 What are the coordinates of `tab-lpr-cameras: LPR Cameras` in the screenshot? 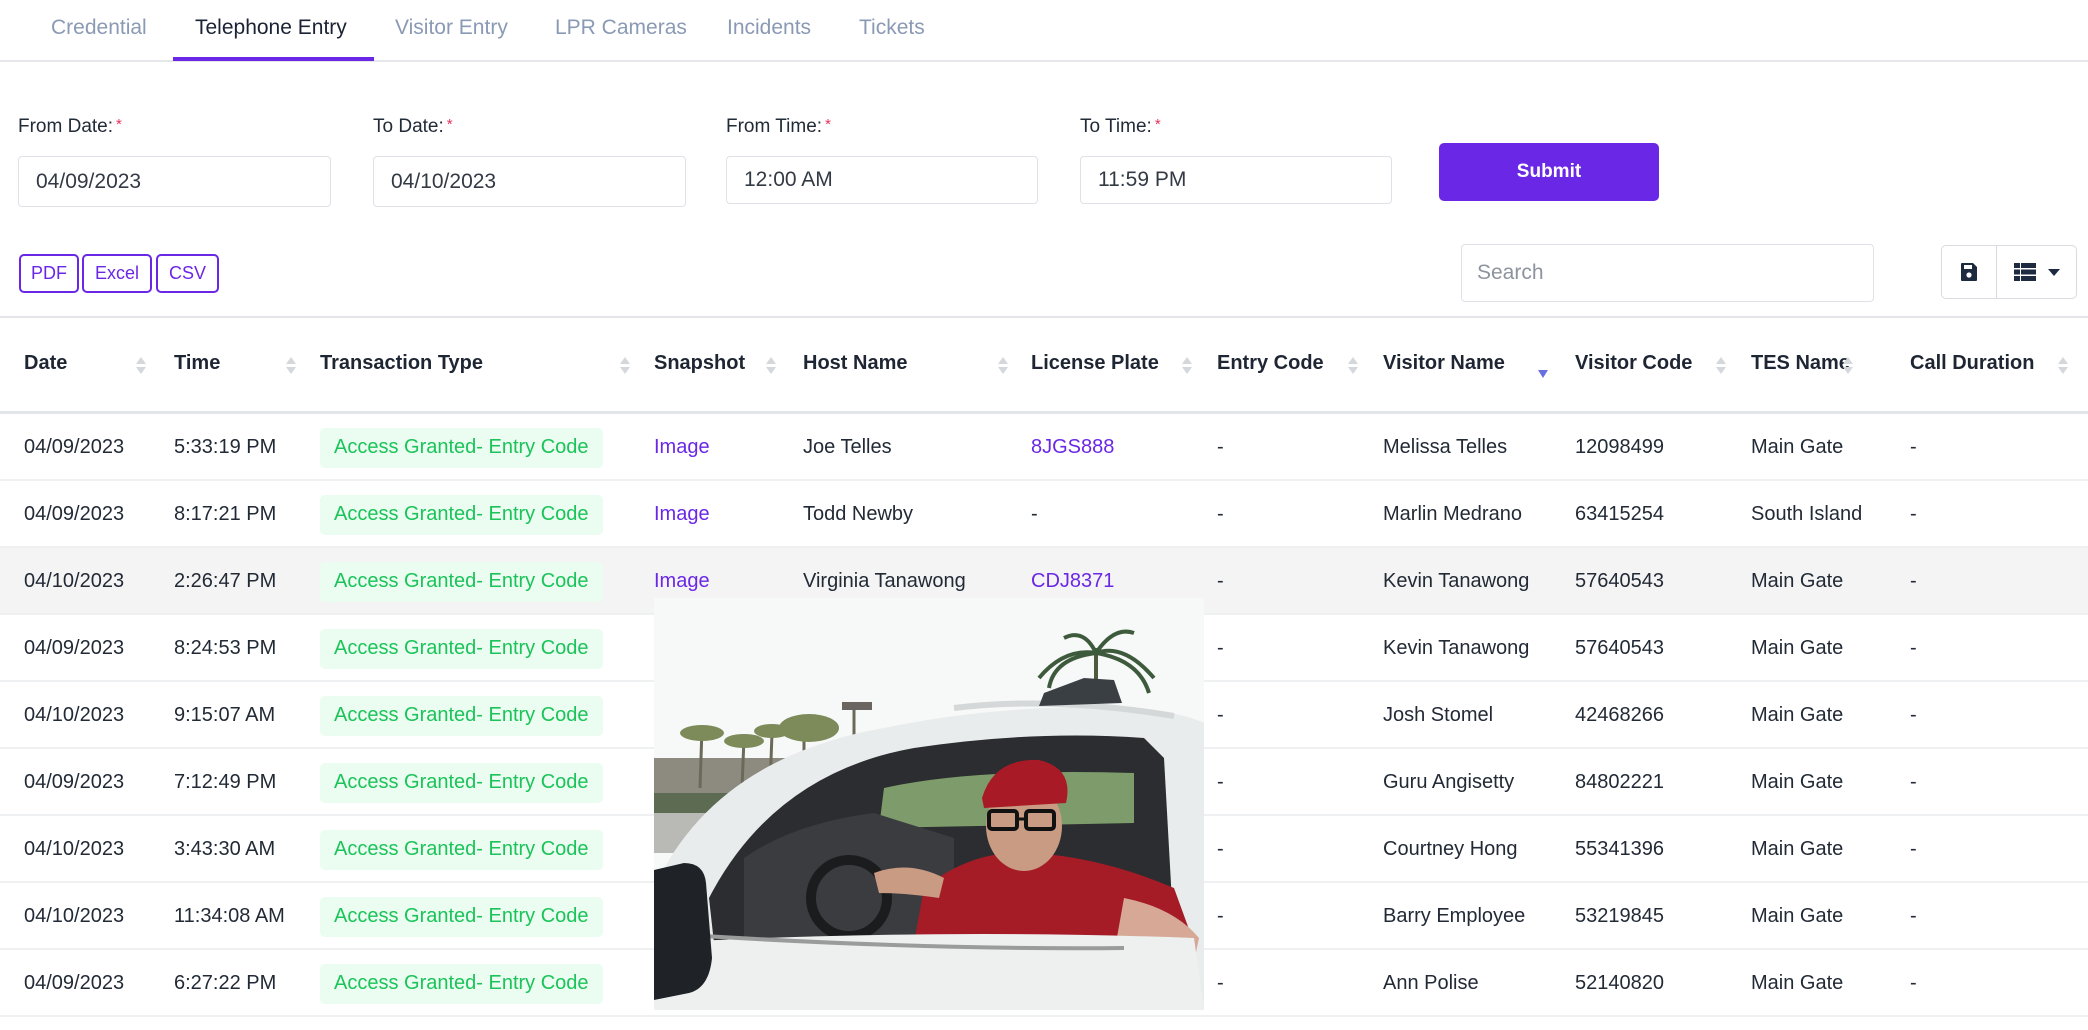 It's located at (621, 28).